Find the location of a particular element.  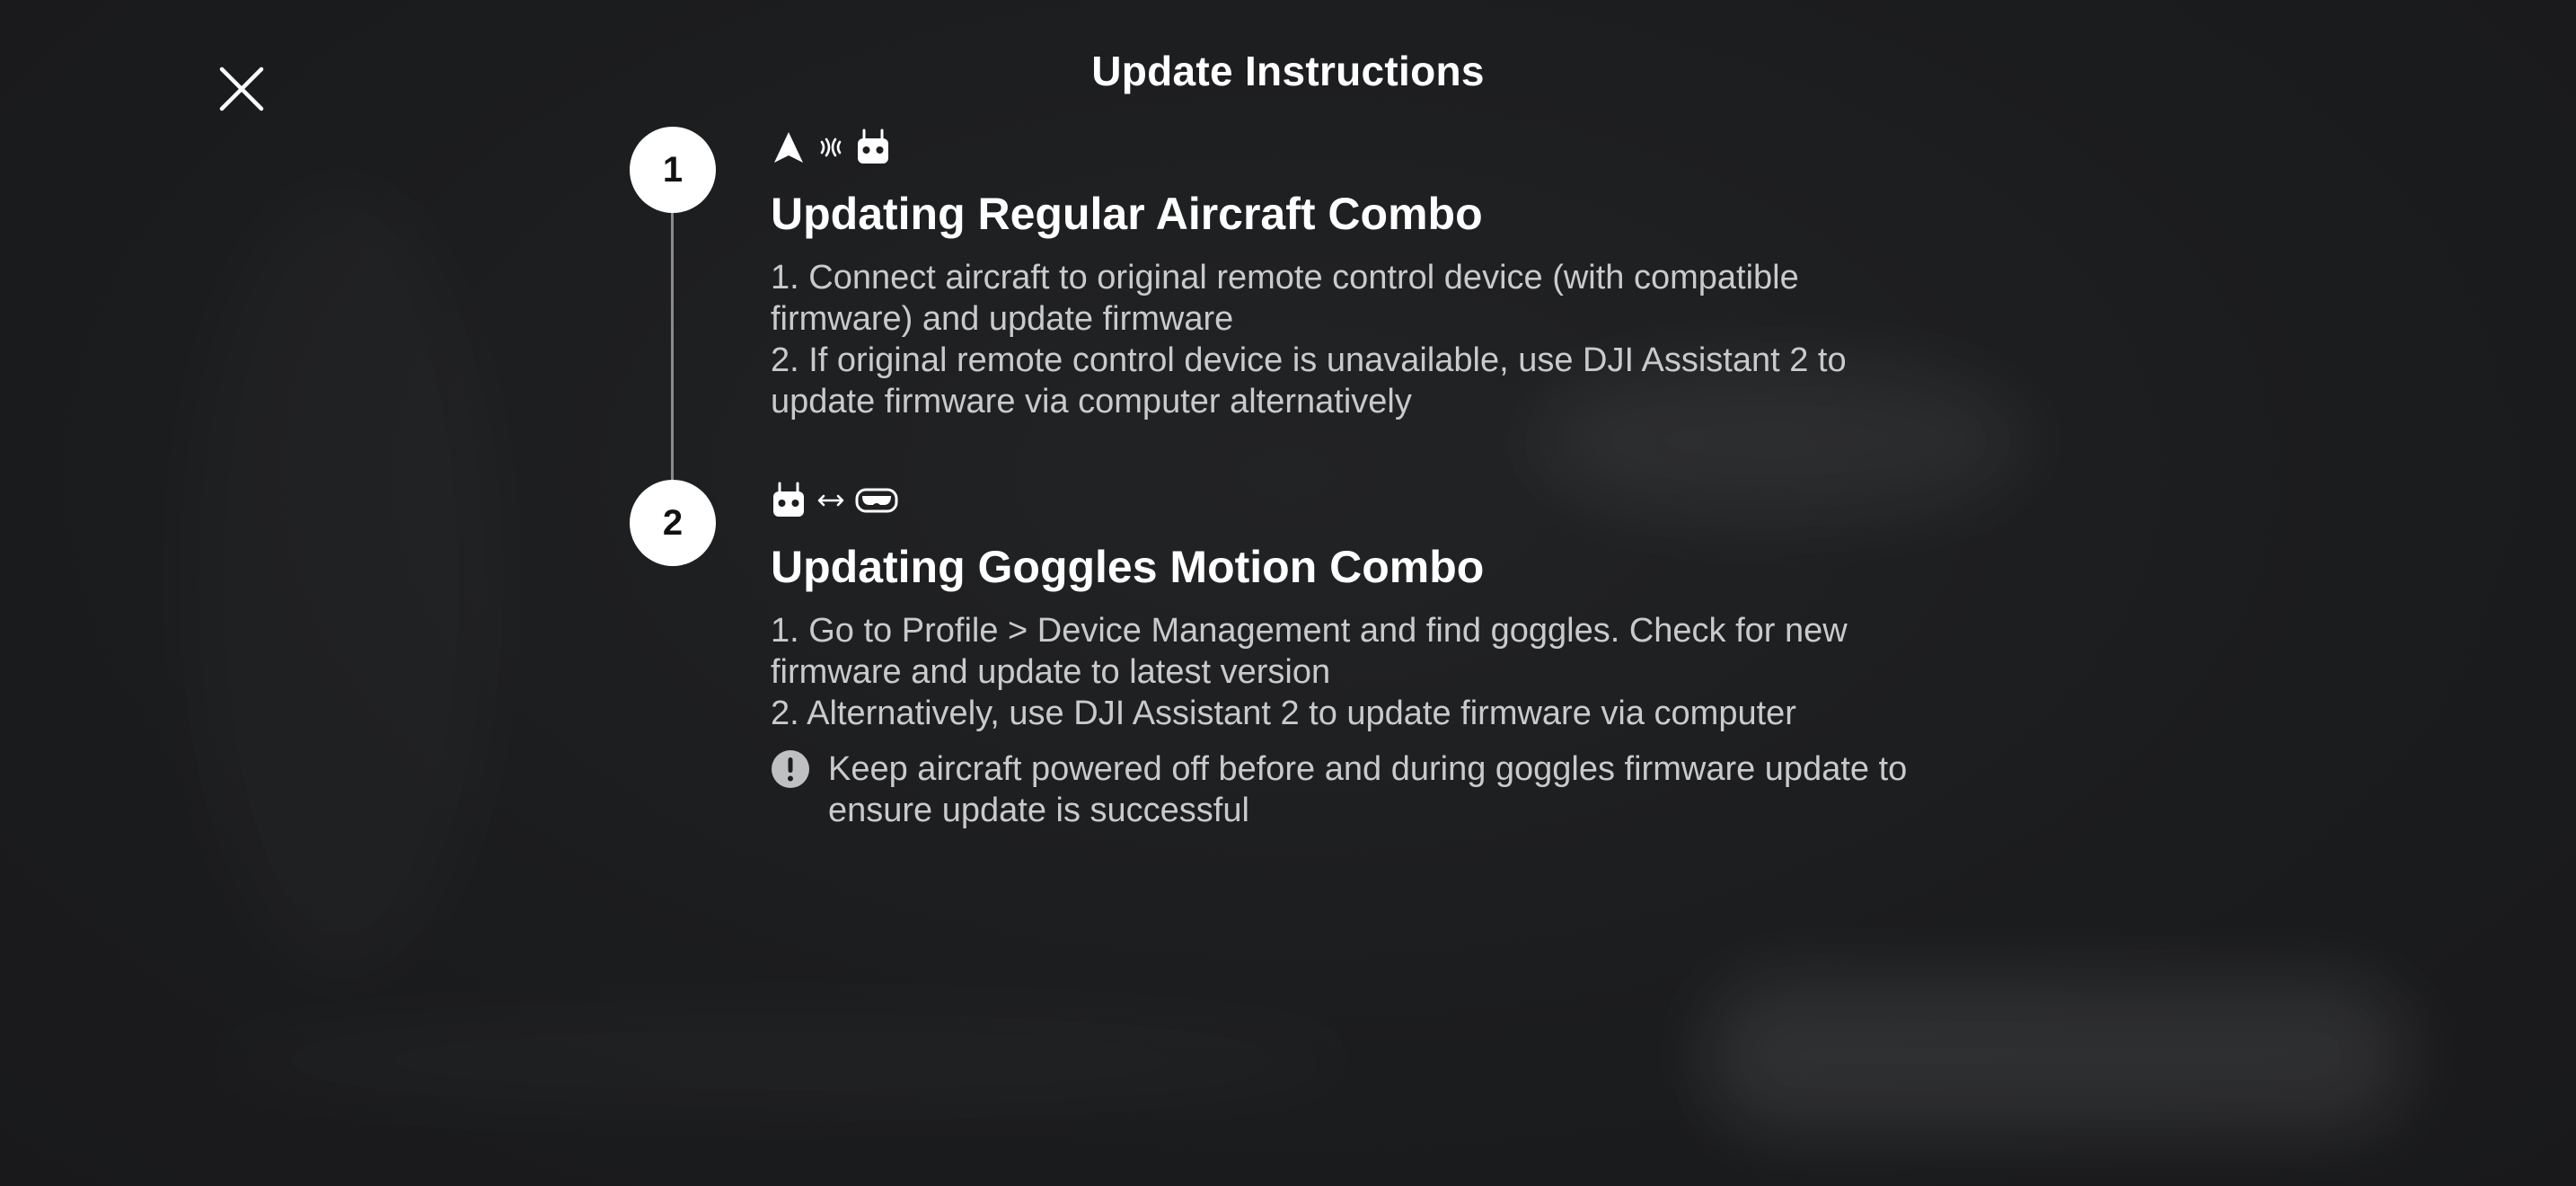

step-number-badge: 1 is located at coordinates (673, 170).